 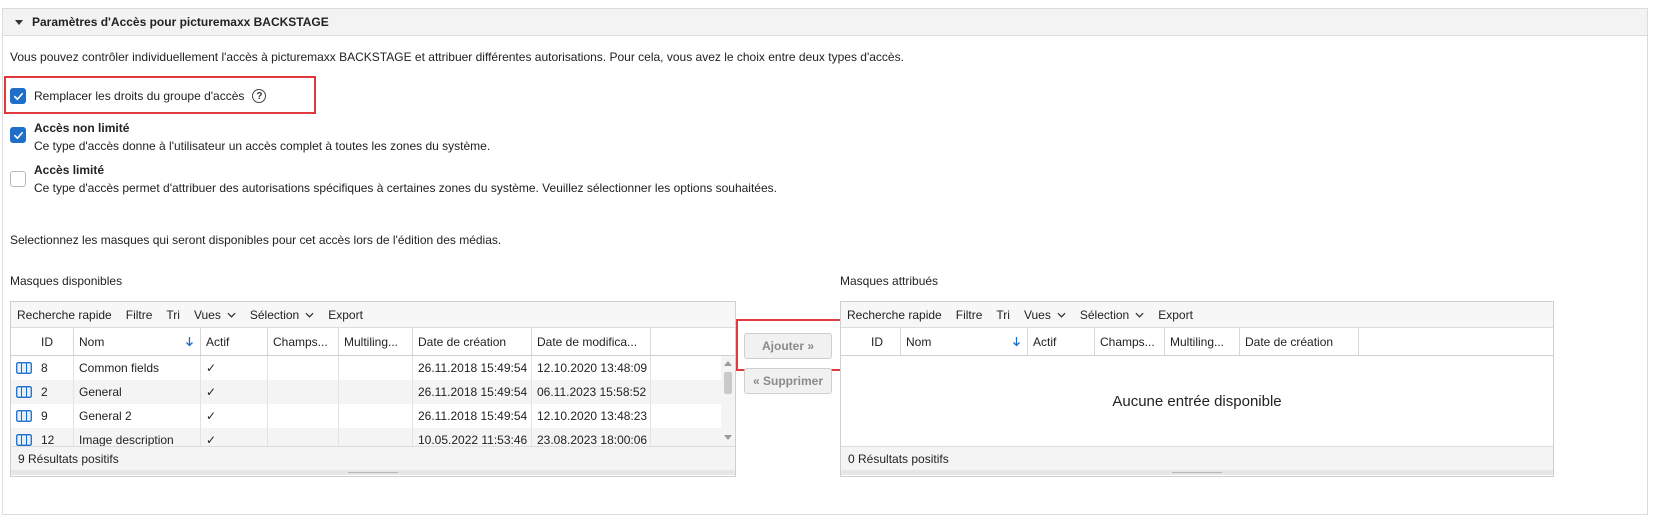 I want to click on unlimited-access-title: Accès non limité, so click(x=82, y=128).